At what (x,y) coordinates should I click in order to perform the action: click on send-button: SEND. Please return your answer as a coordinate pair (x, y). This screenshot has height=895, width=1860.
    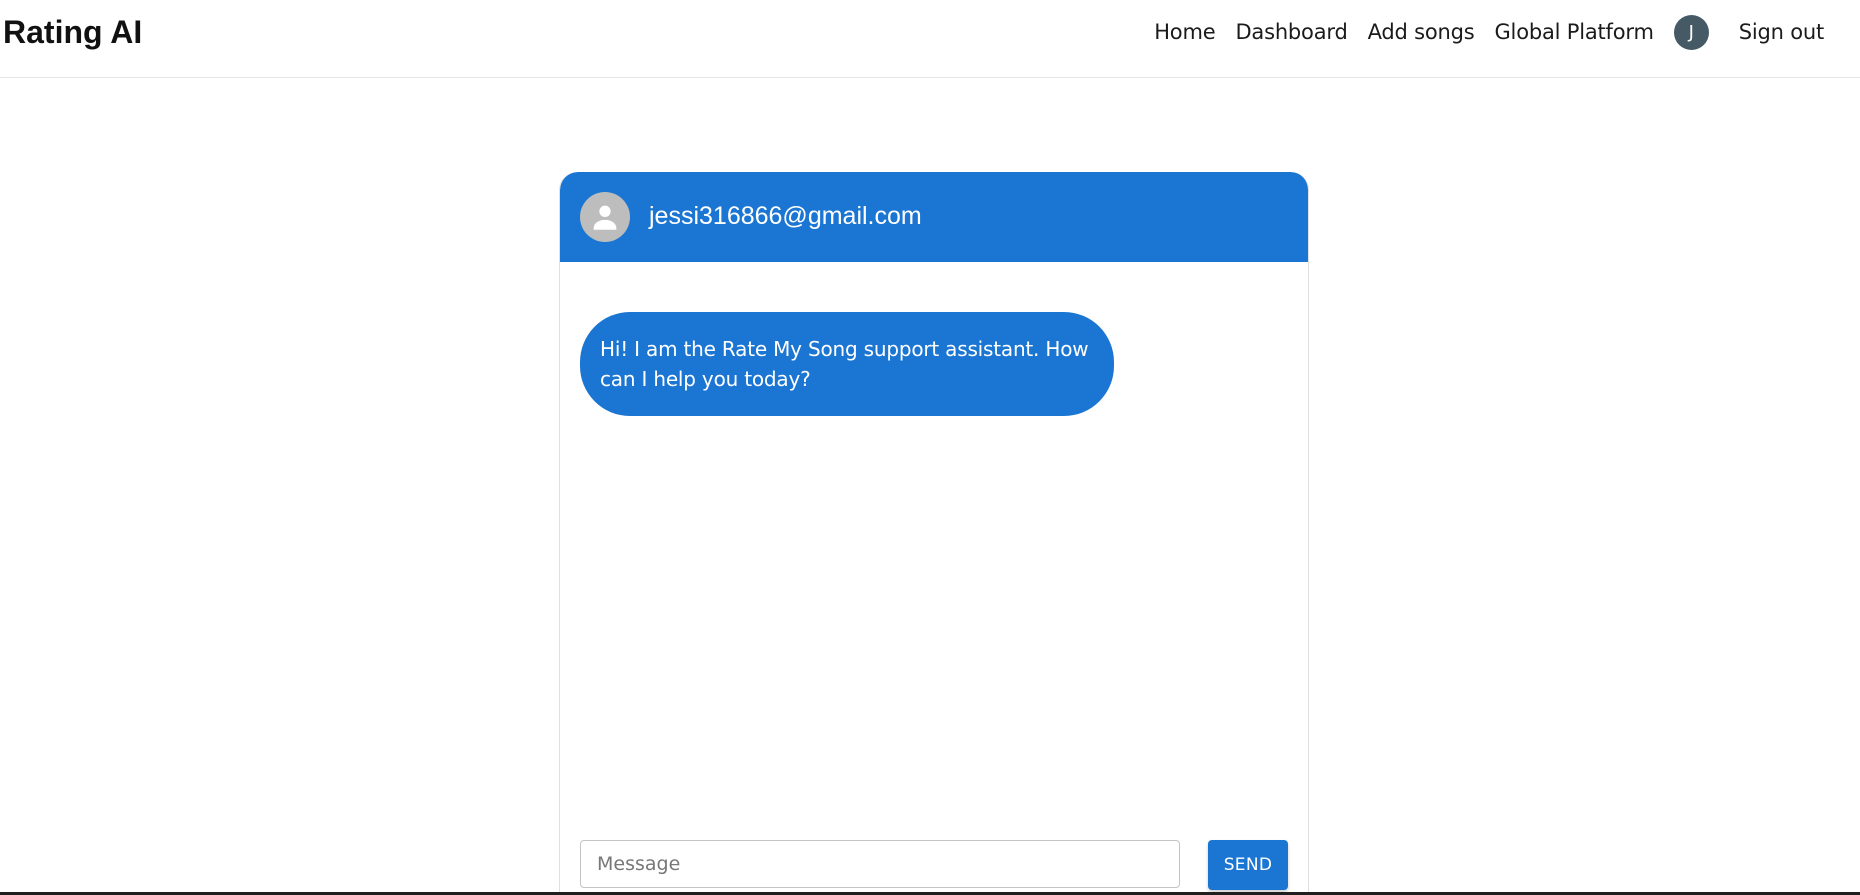
    Looking at the image, I should click on (1248, 865).